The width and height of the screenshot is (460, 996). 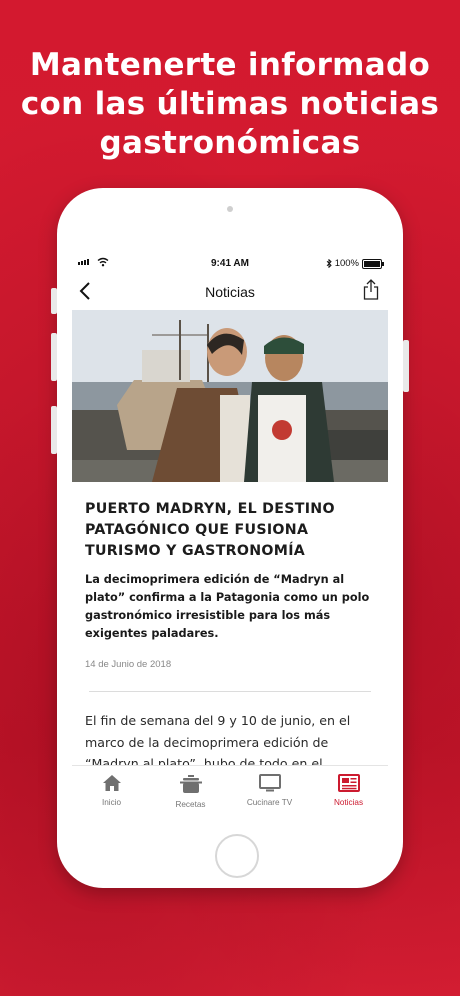 What do you see at coordinates (230, 209) in the screenshot?
I see `front-camera` at bounding box center [230, 209].